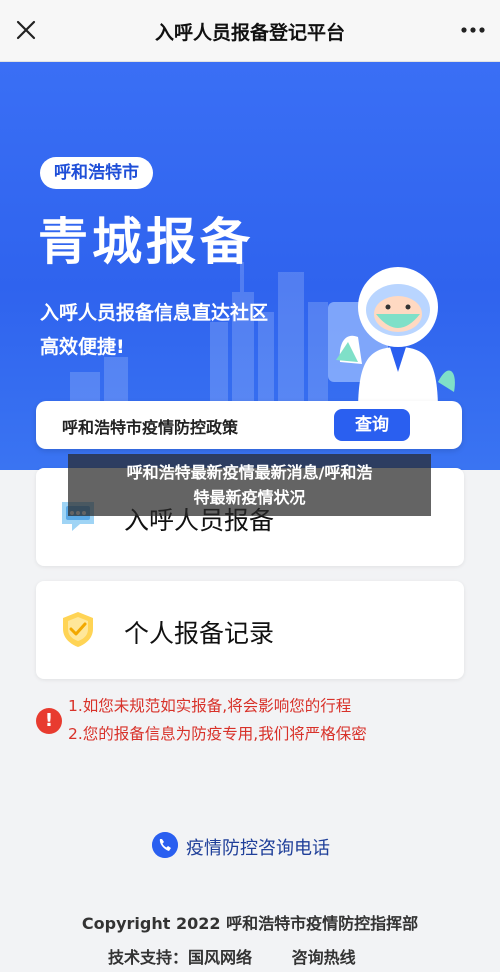 The width and height of the screenshot is (500, 972). I want to click on caption-line-2: 特最新疫情状况, so click(249, 497).